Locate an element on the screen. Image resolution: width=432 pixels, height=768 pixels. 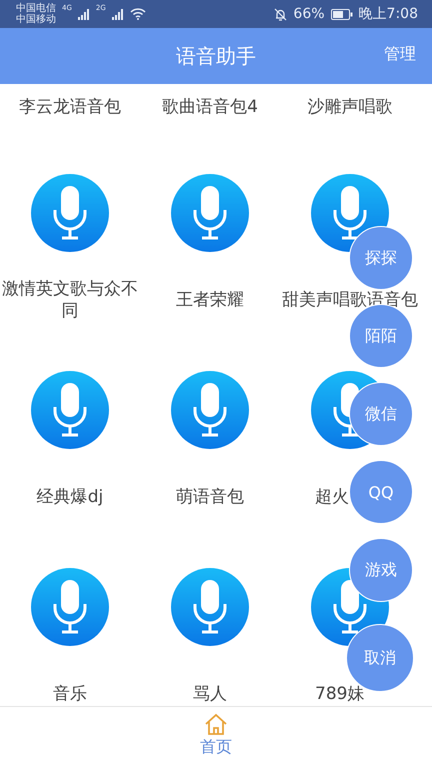
pack-label: 沙雕声唱歌 is located at coordinates (350, 115).